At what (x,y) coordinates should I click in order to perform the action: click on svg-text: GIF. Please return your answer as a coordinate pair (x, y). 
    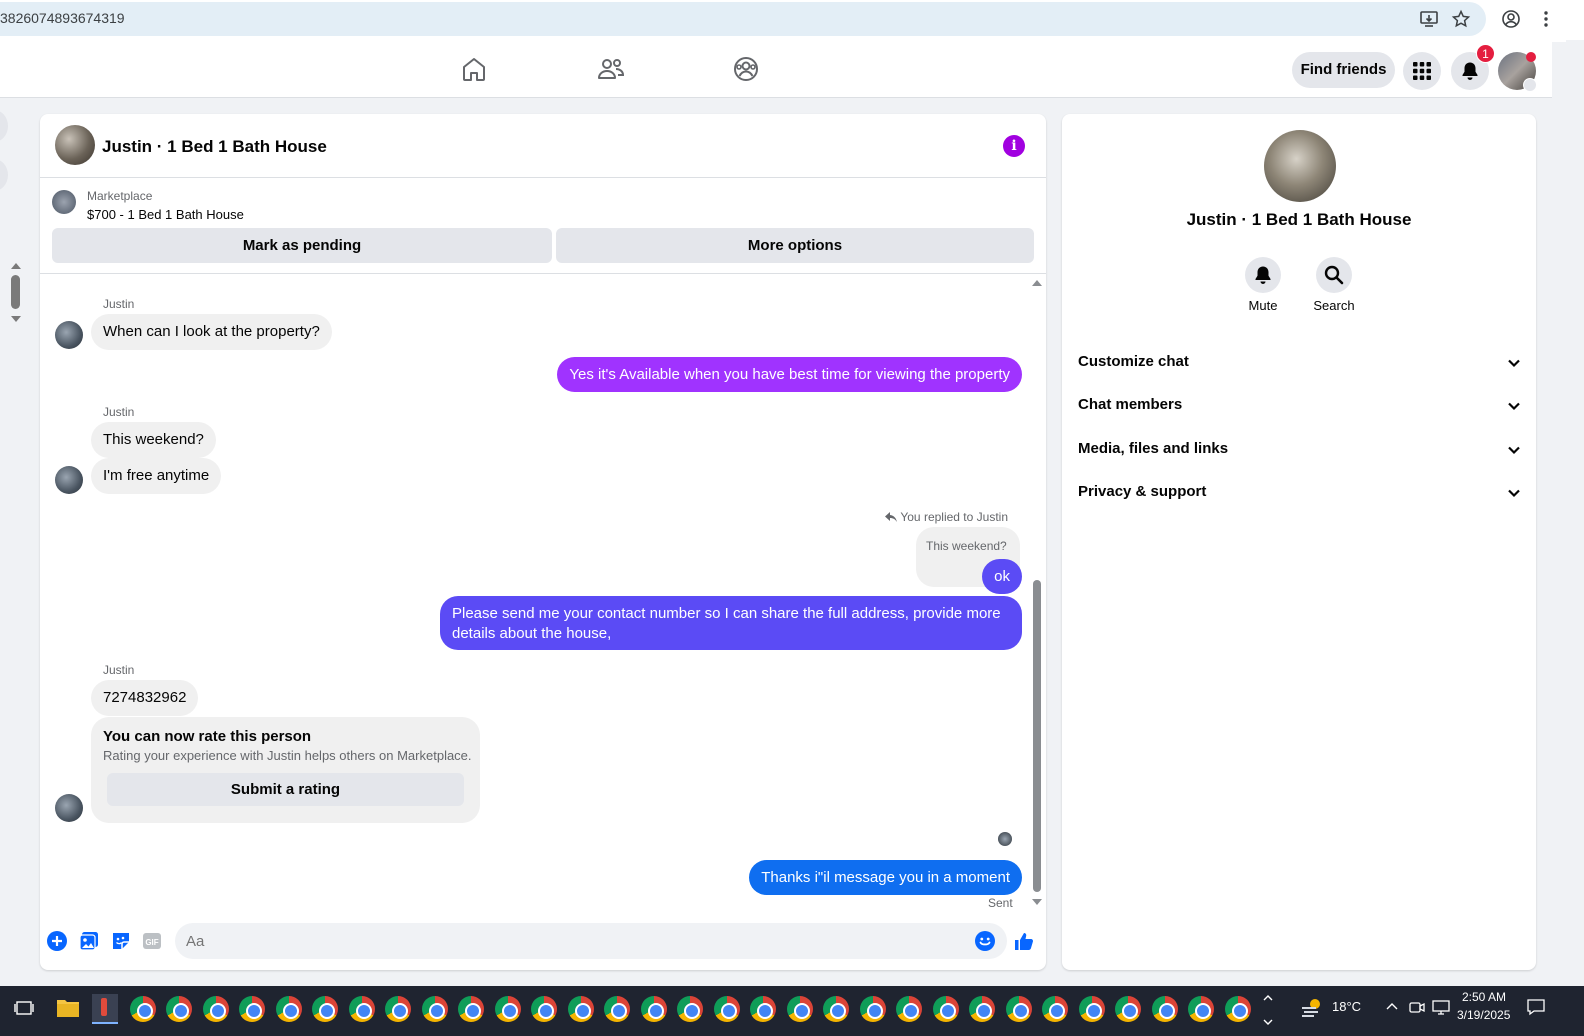
    Looking at the image, I should click on (151, 942).